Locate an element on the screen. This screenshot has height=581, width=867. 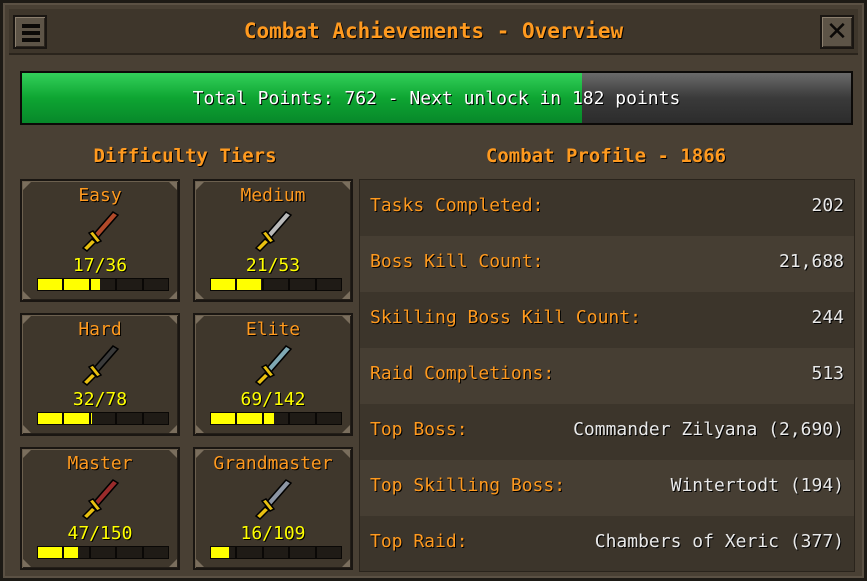
bronze-sword-icon is located at coordinates (100, 231).